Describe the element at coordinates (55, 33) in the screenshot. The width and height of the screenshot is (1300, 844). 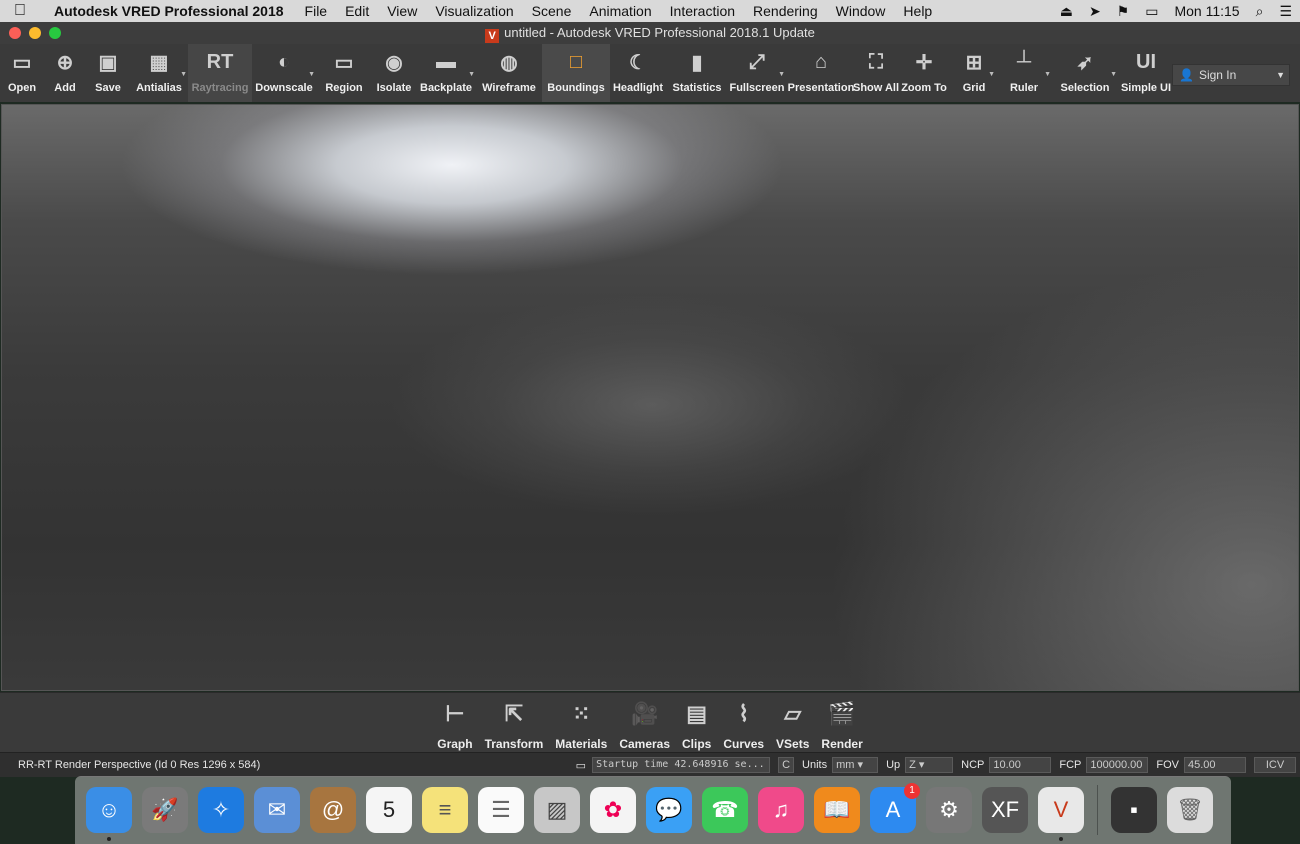
I see `zoom-window-button` at that location.